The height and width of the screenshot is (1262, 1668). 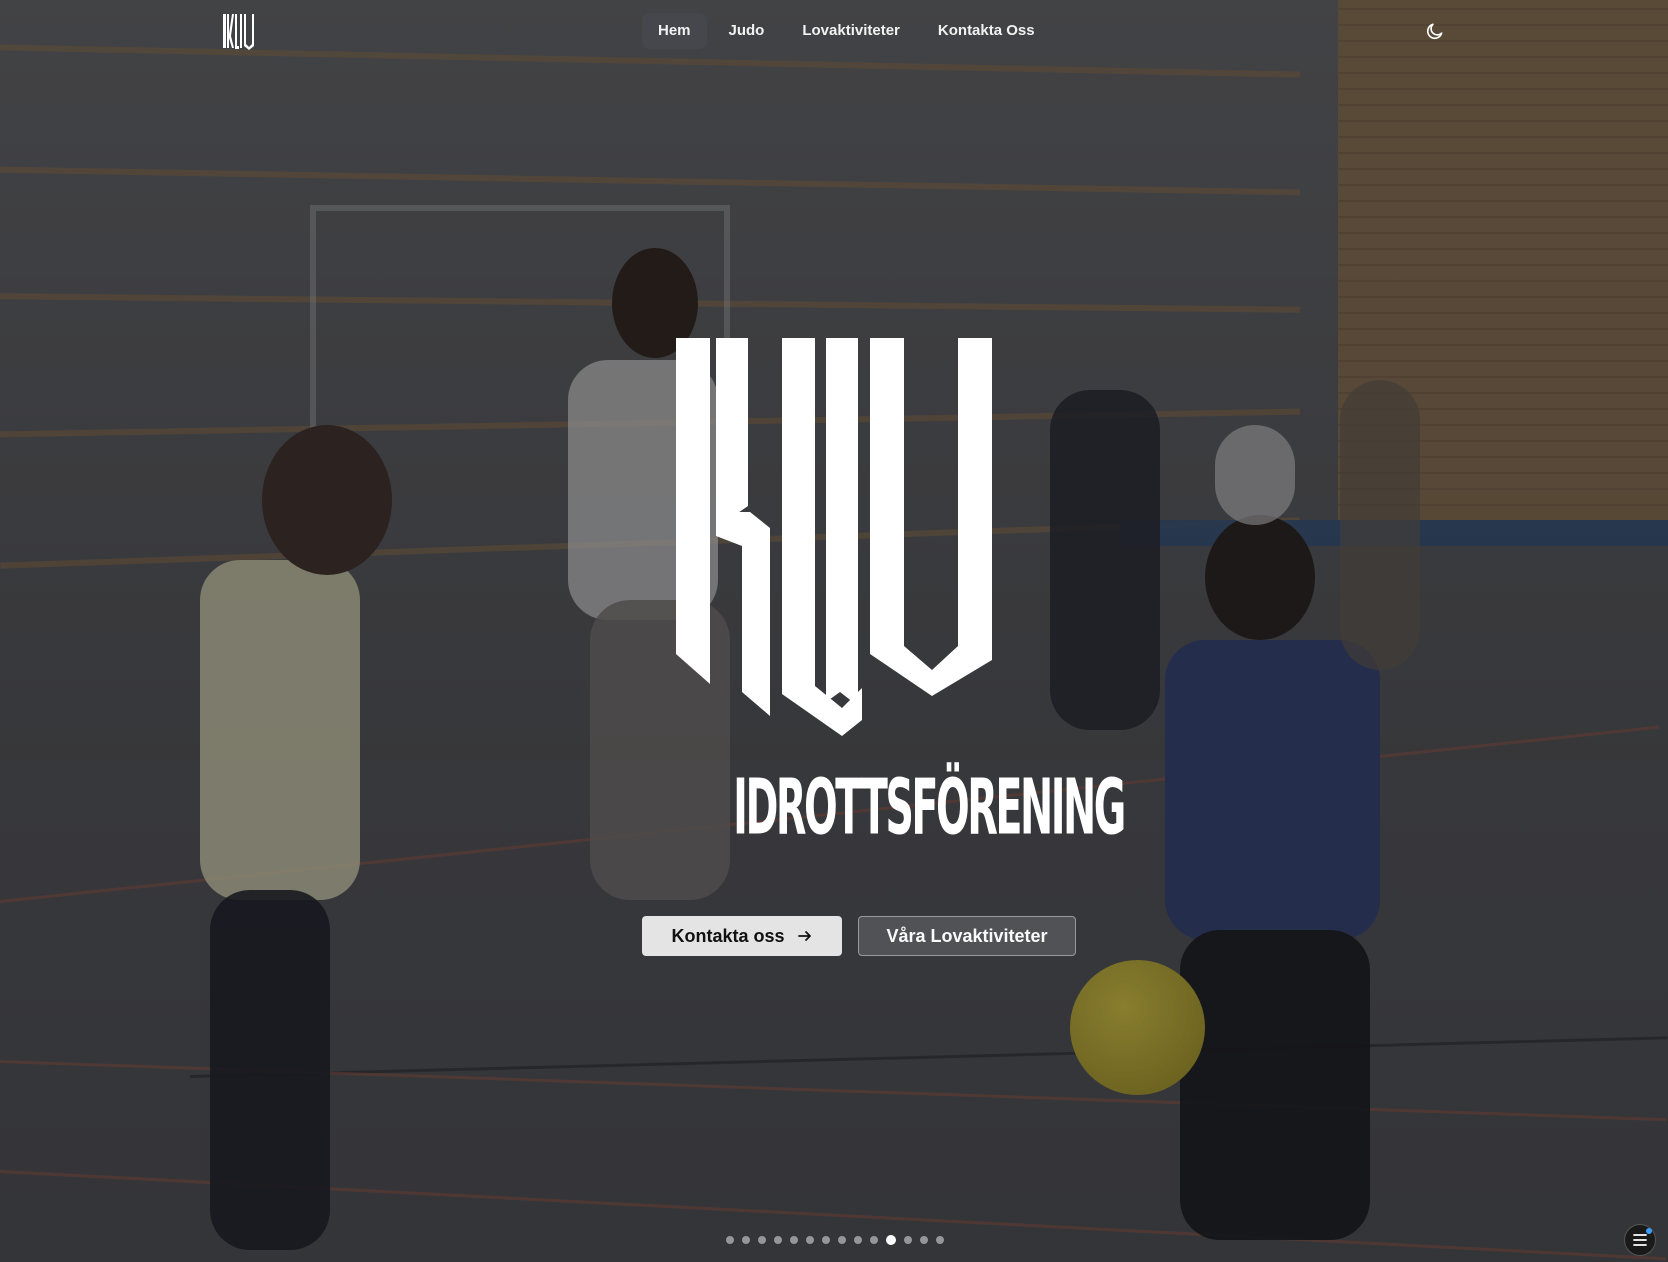 I want to click on floating-menu-button, so click(x=1640, y=1240).